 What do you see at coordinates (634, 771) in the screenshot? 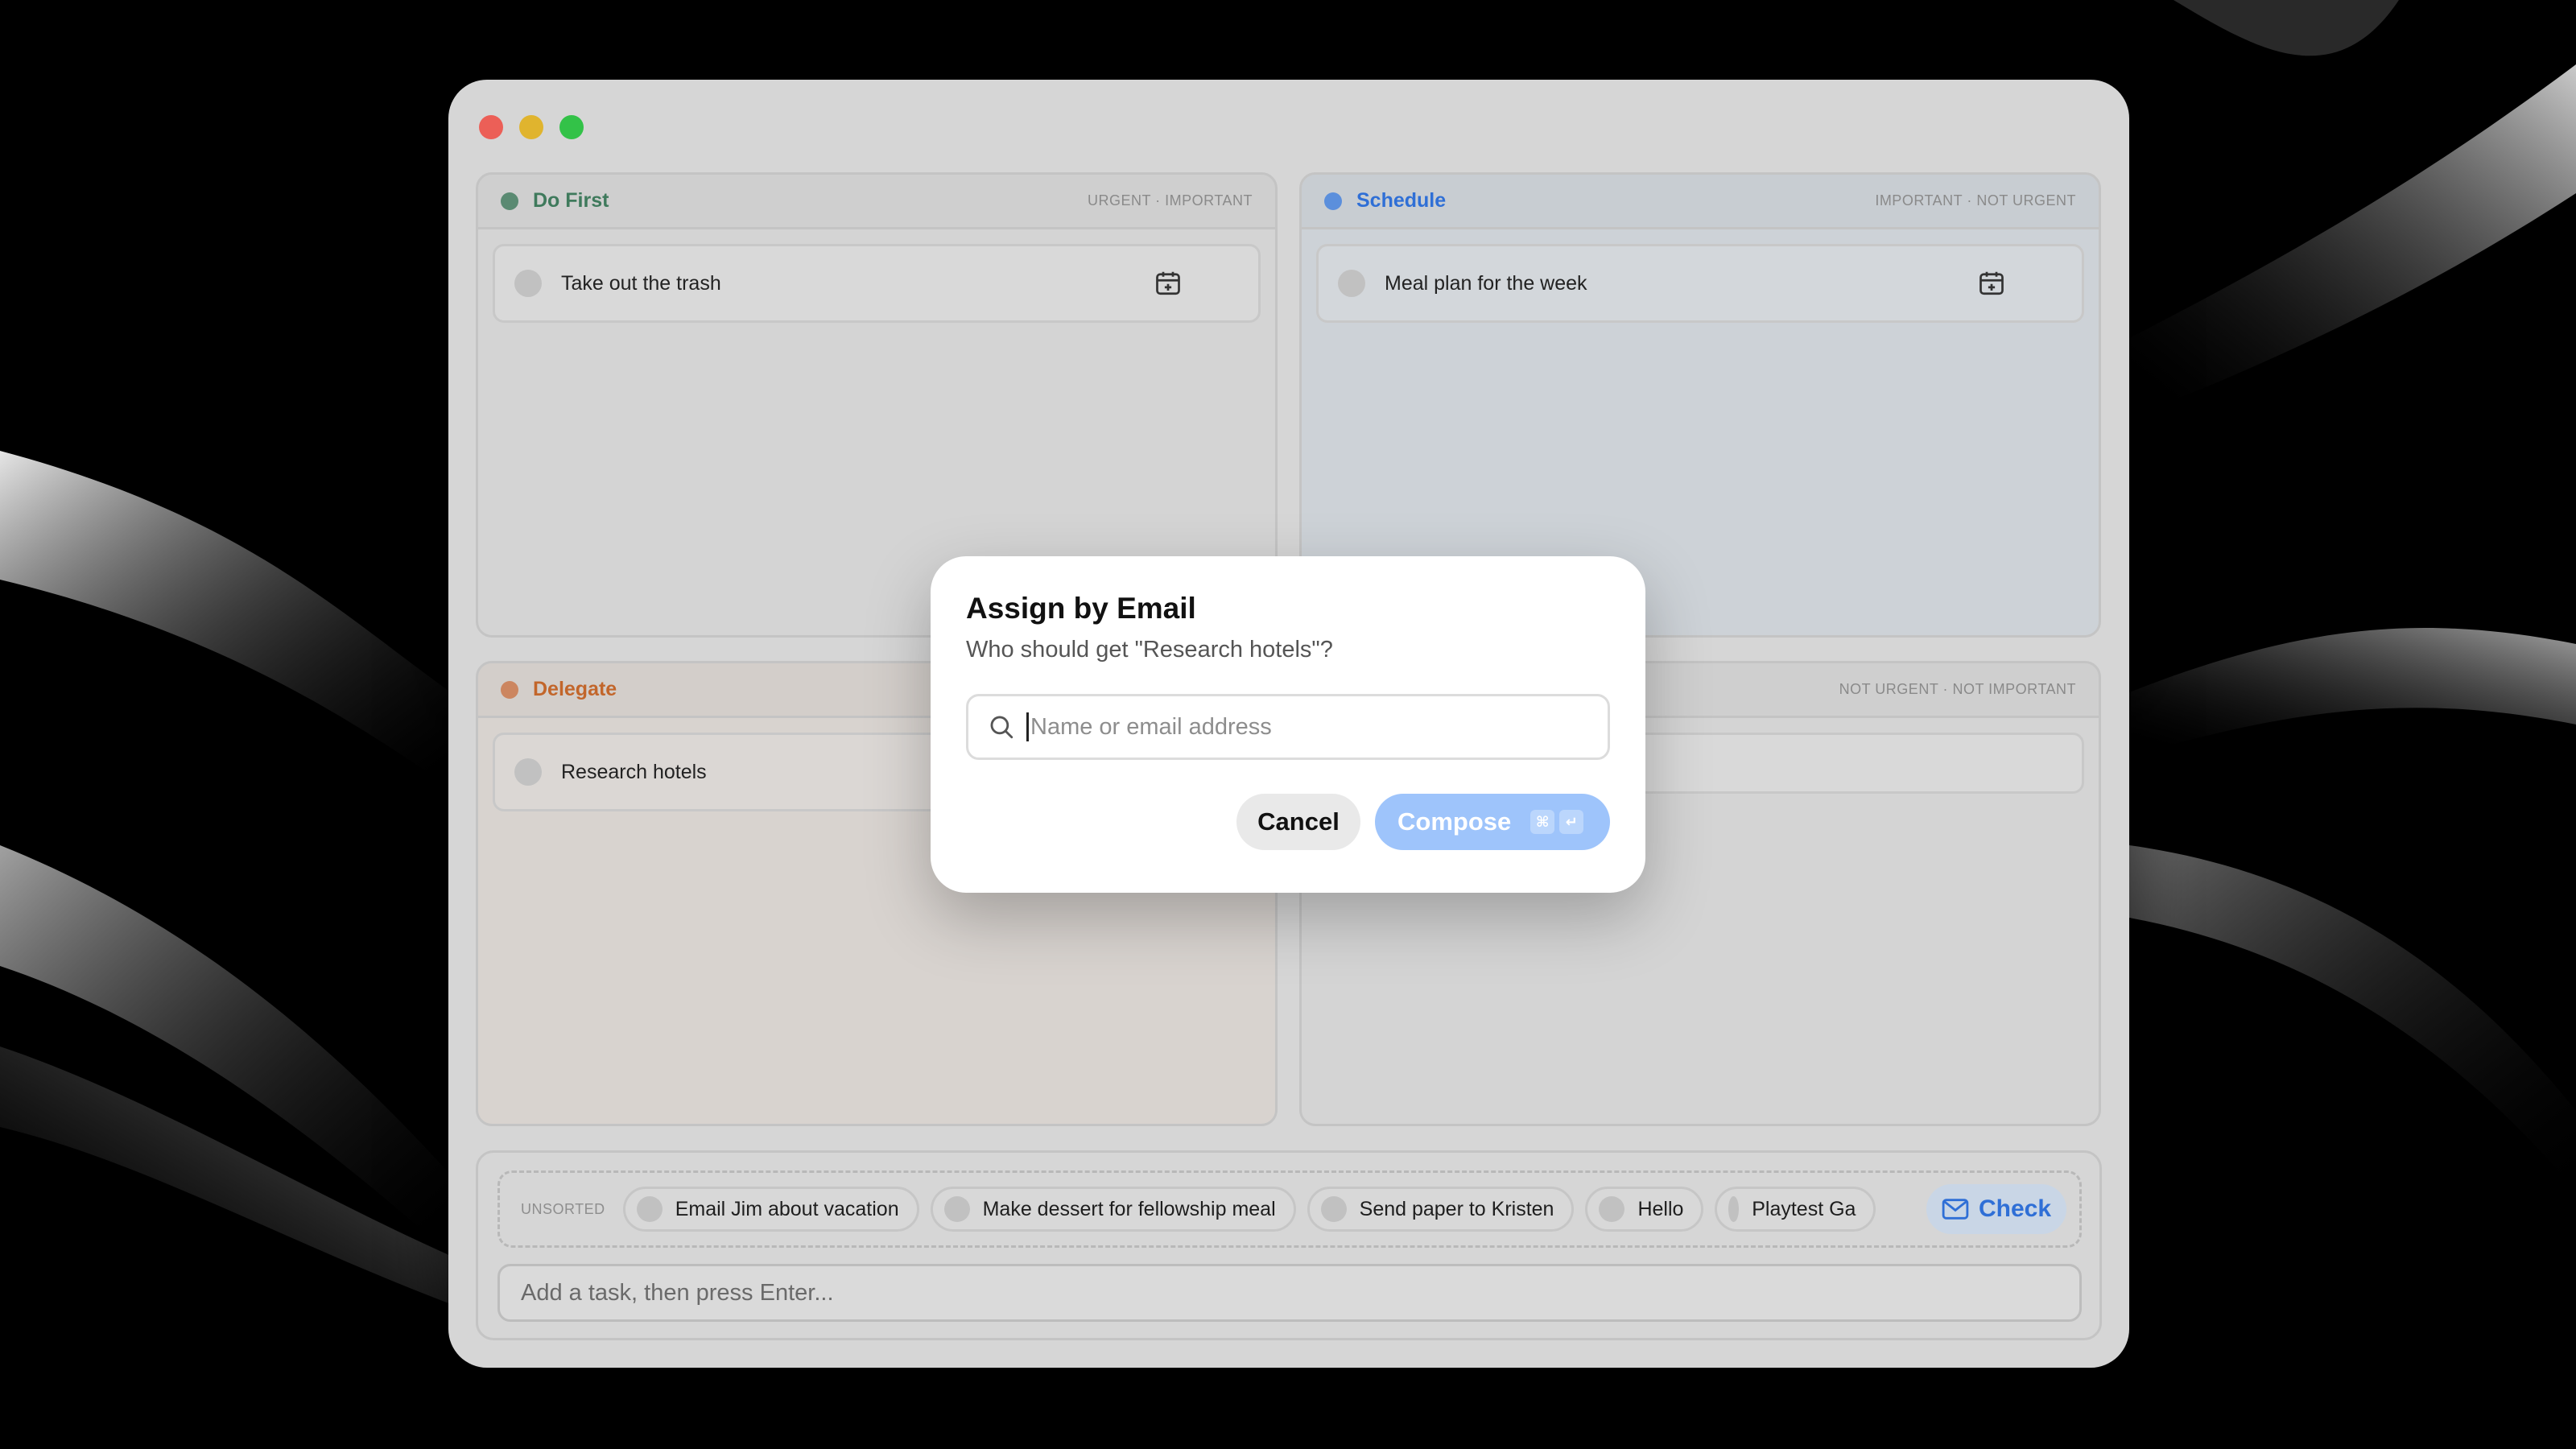
I see `task-label: Research hotels` at bounding box center [634, 771].